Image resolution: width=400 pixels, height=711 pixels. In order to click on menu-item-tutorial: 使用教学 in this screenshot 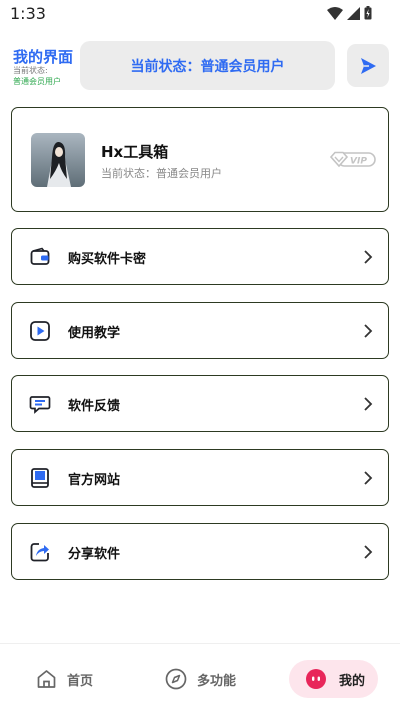, I will do `click(200, 330)`.